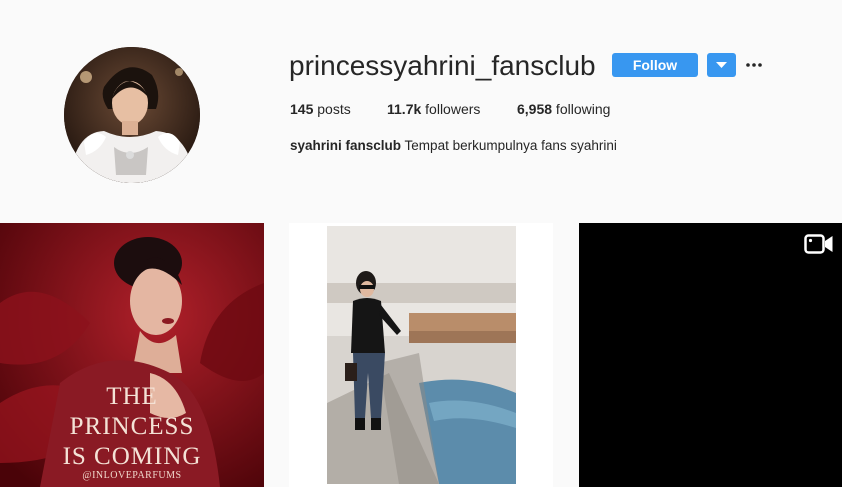  I want to click on post-overlay-line-3: IS COMING, so click(132, 456).